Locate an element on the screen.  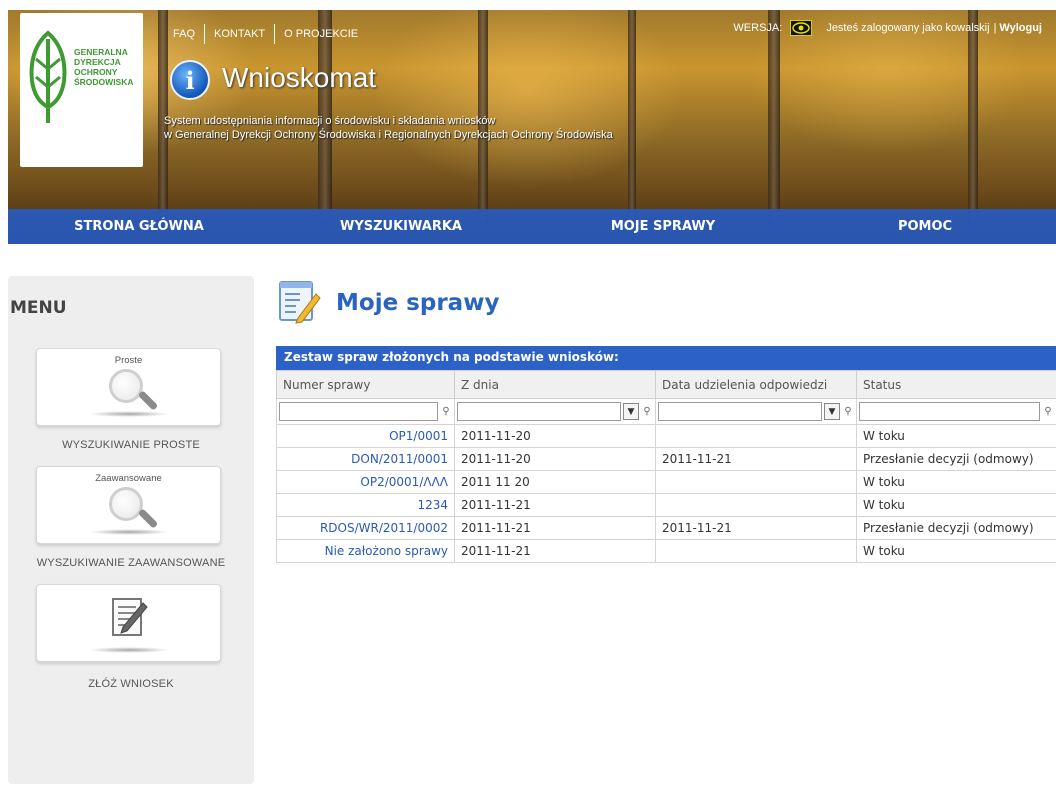
table-row: OP2/0001/ΛΛΛ 2011 11 20 W toku is located at coordinates (666, 482).